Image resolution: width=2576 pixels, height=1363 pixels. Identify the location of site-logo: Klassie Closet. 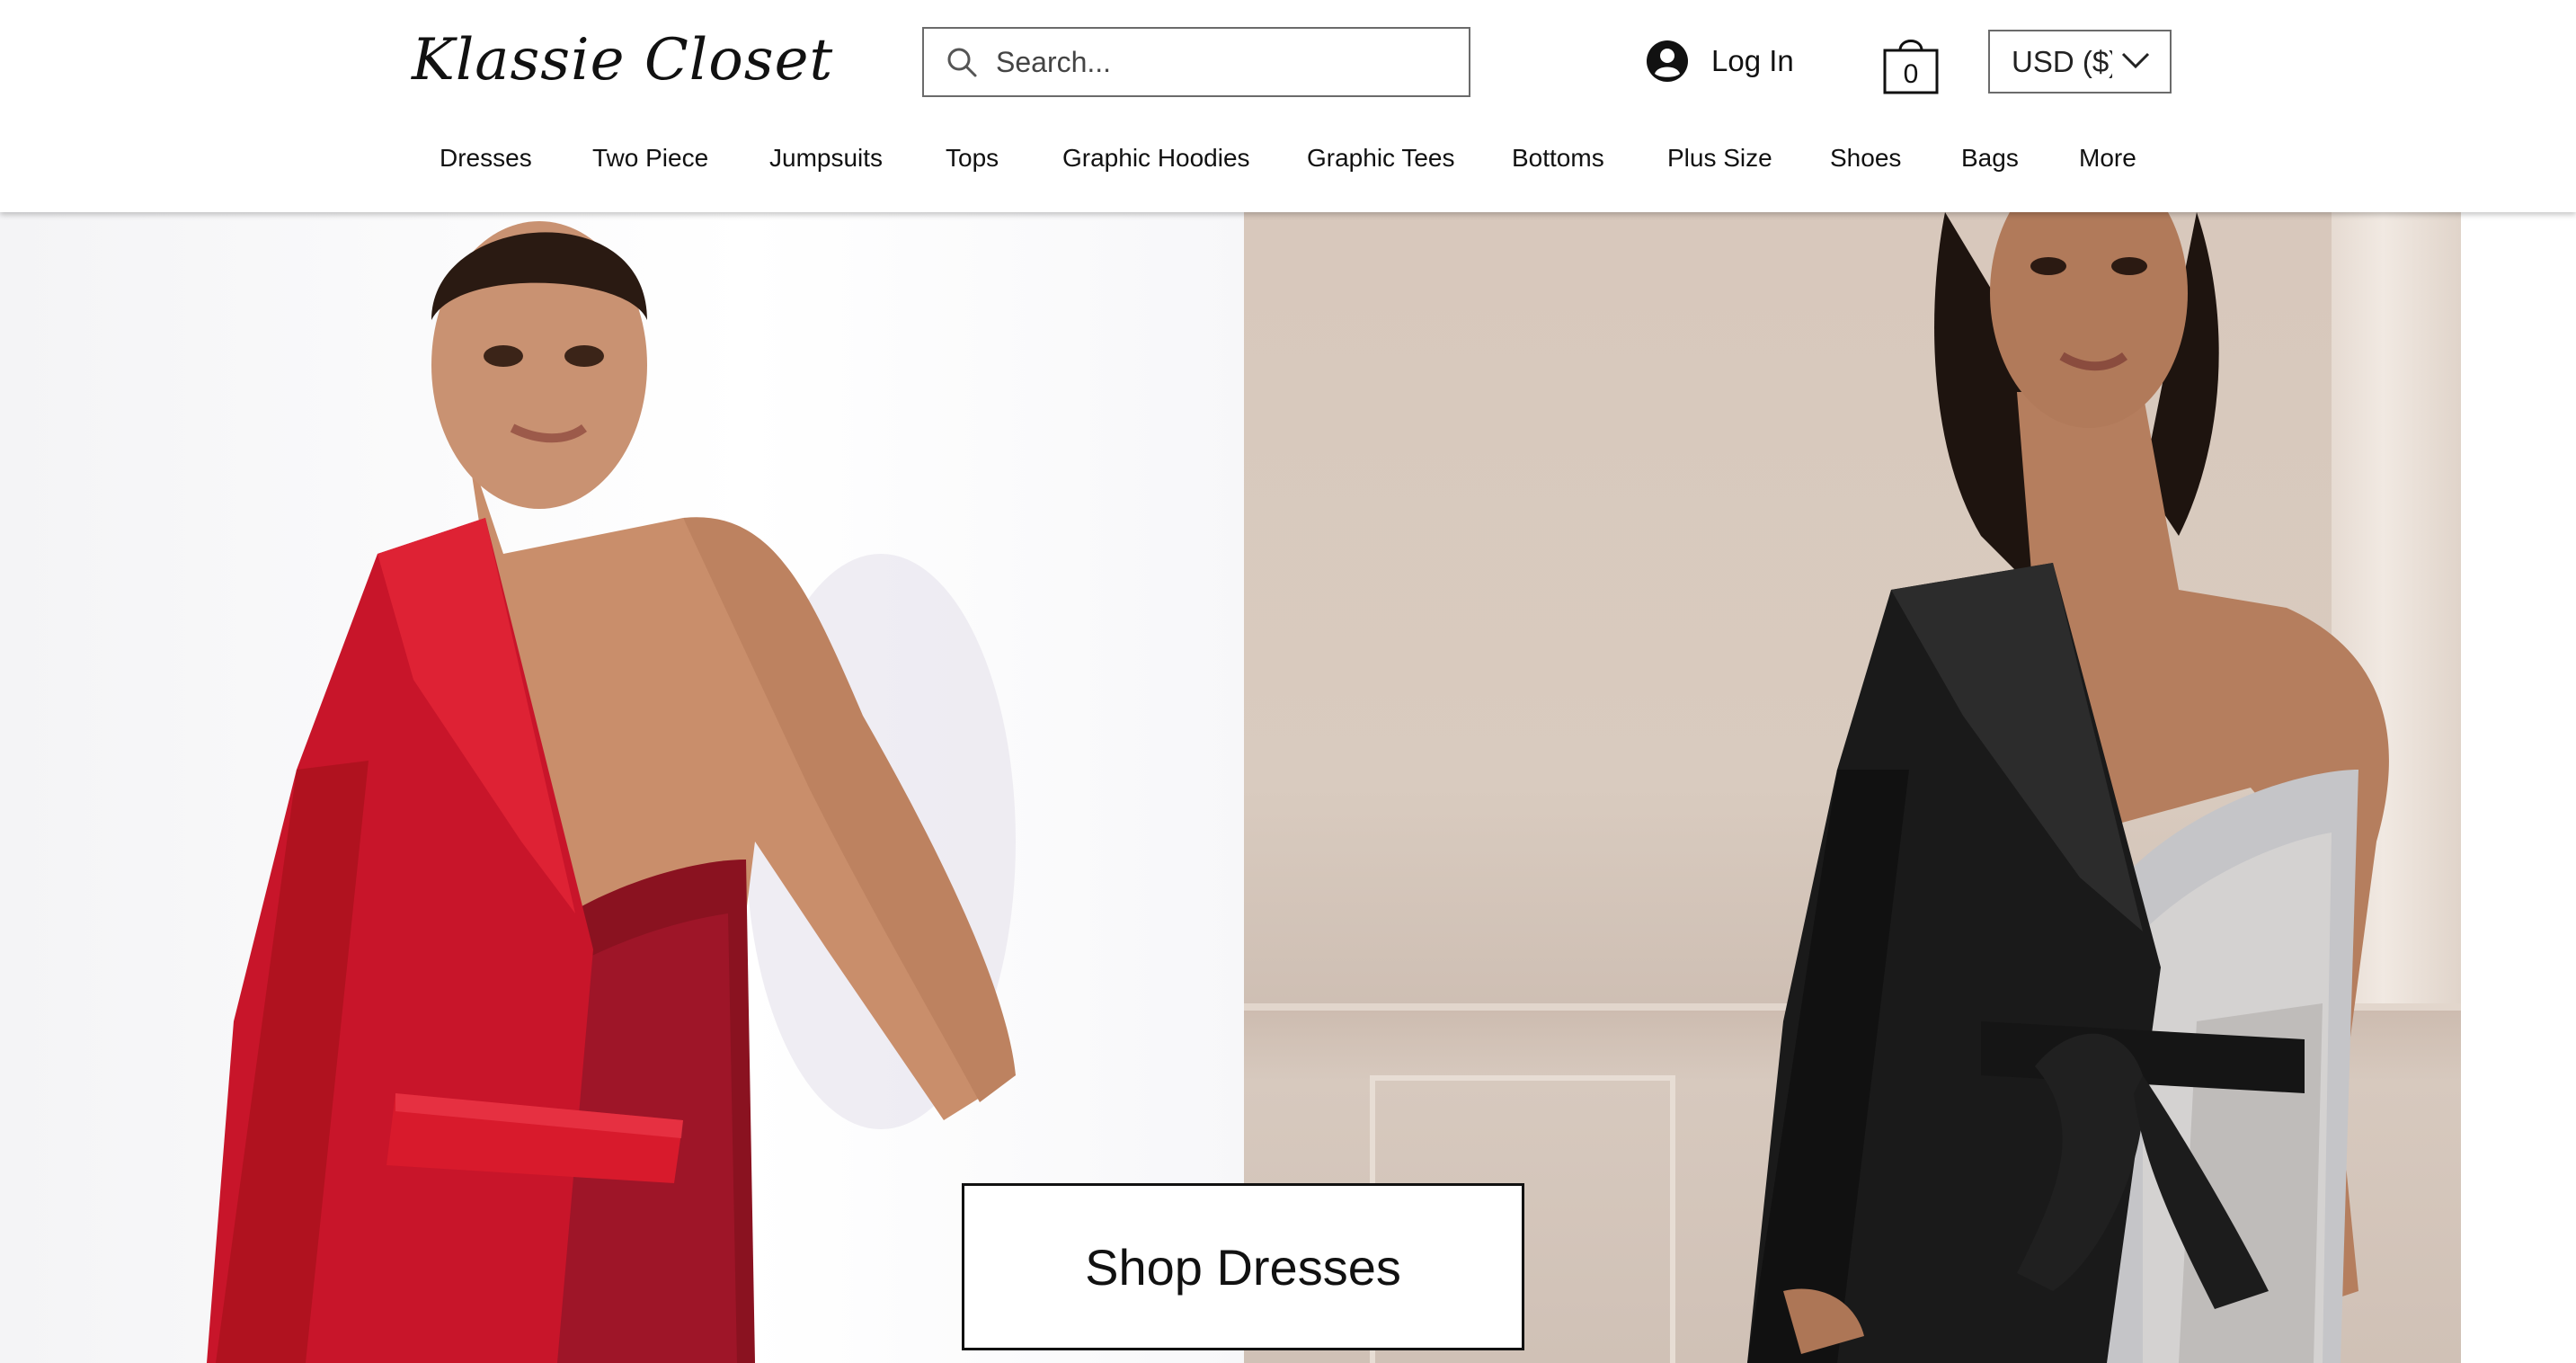
(622, 63).